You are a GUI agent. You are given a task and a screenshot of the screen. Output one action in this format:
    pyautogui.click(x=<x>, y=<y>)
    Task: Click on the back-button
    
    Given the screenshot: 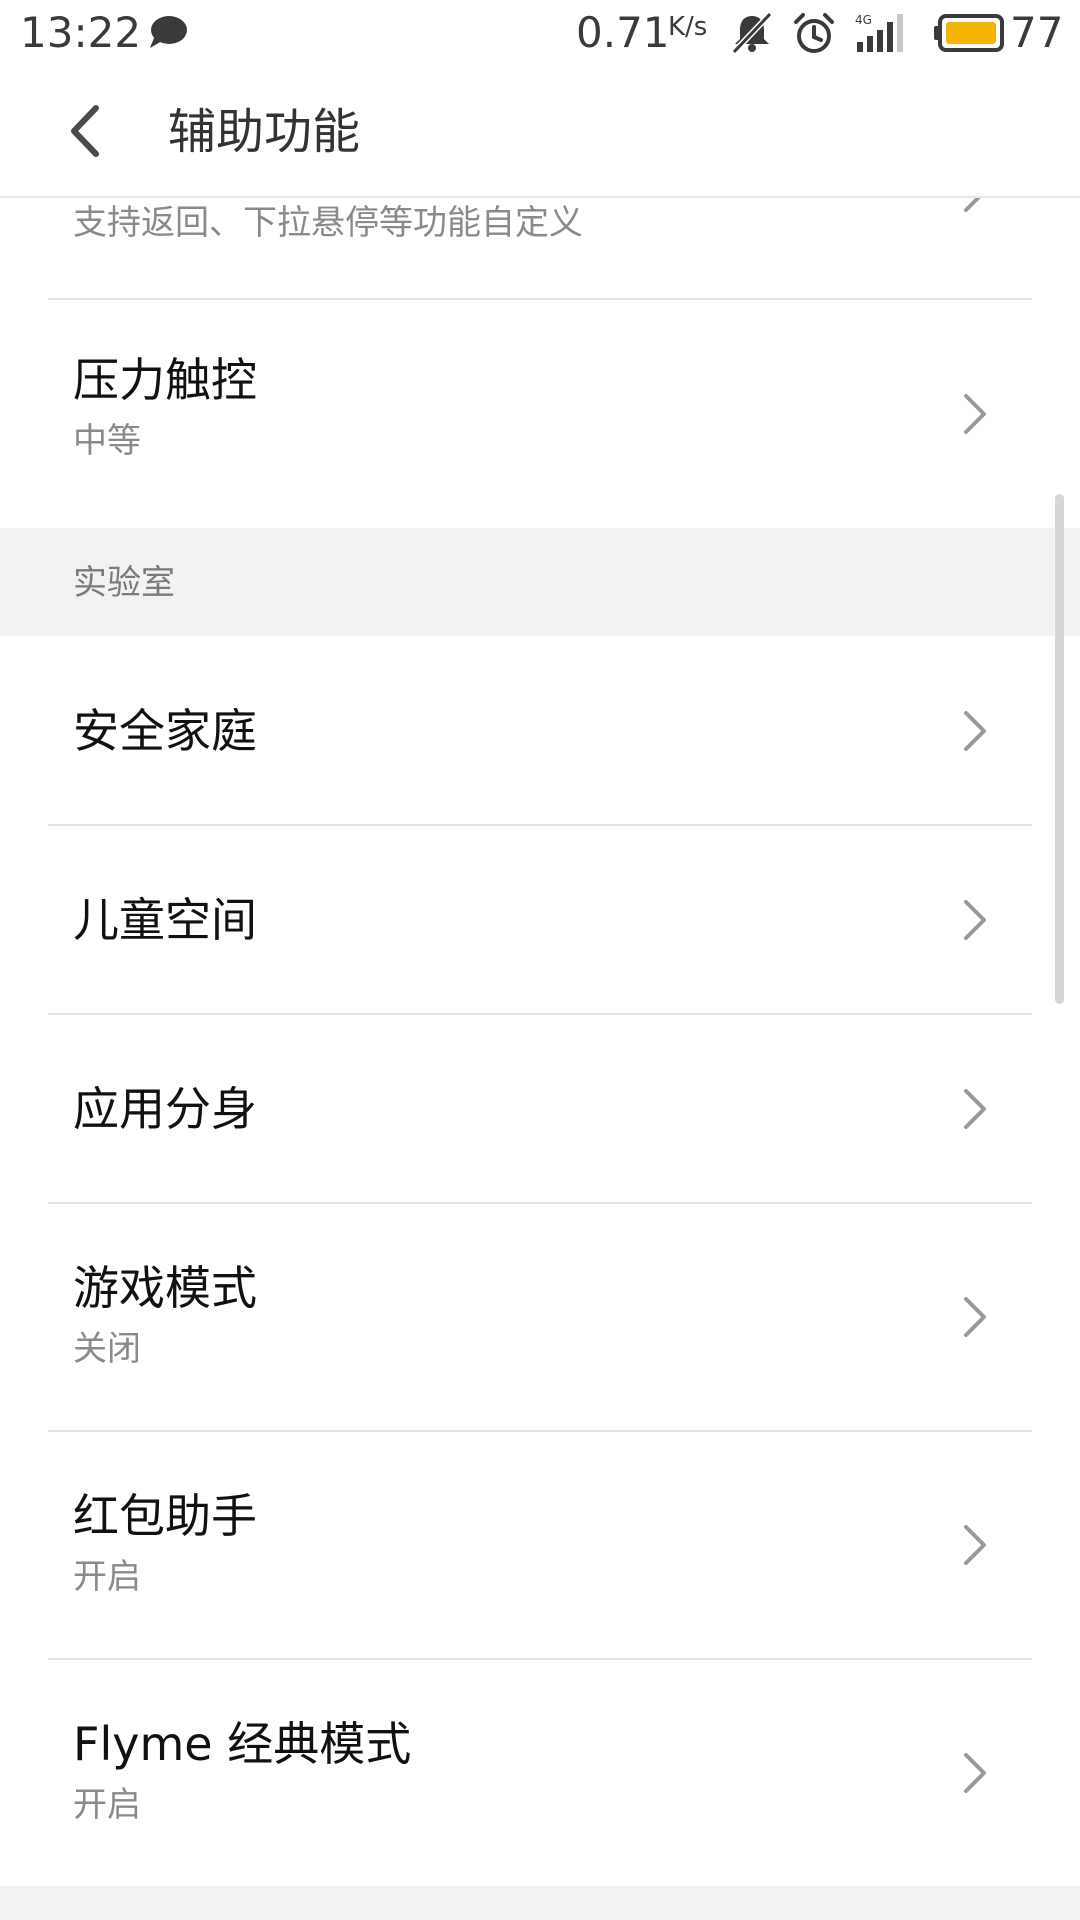 What is the action you would take?
    pyautogui.click(x=89, y=131)
    